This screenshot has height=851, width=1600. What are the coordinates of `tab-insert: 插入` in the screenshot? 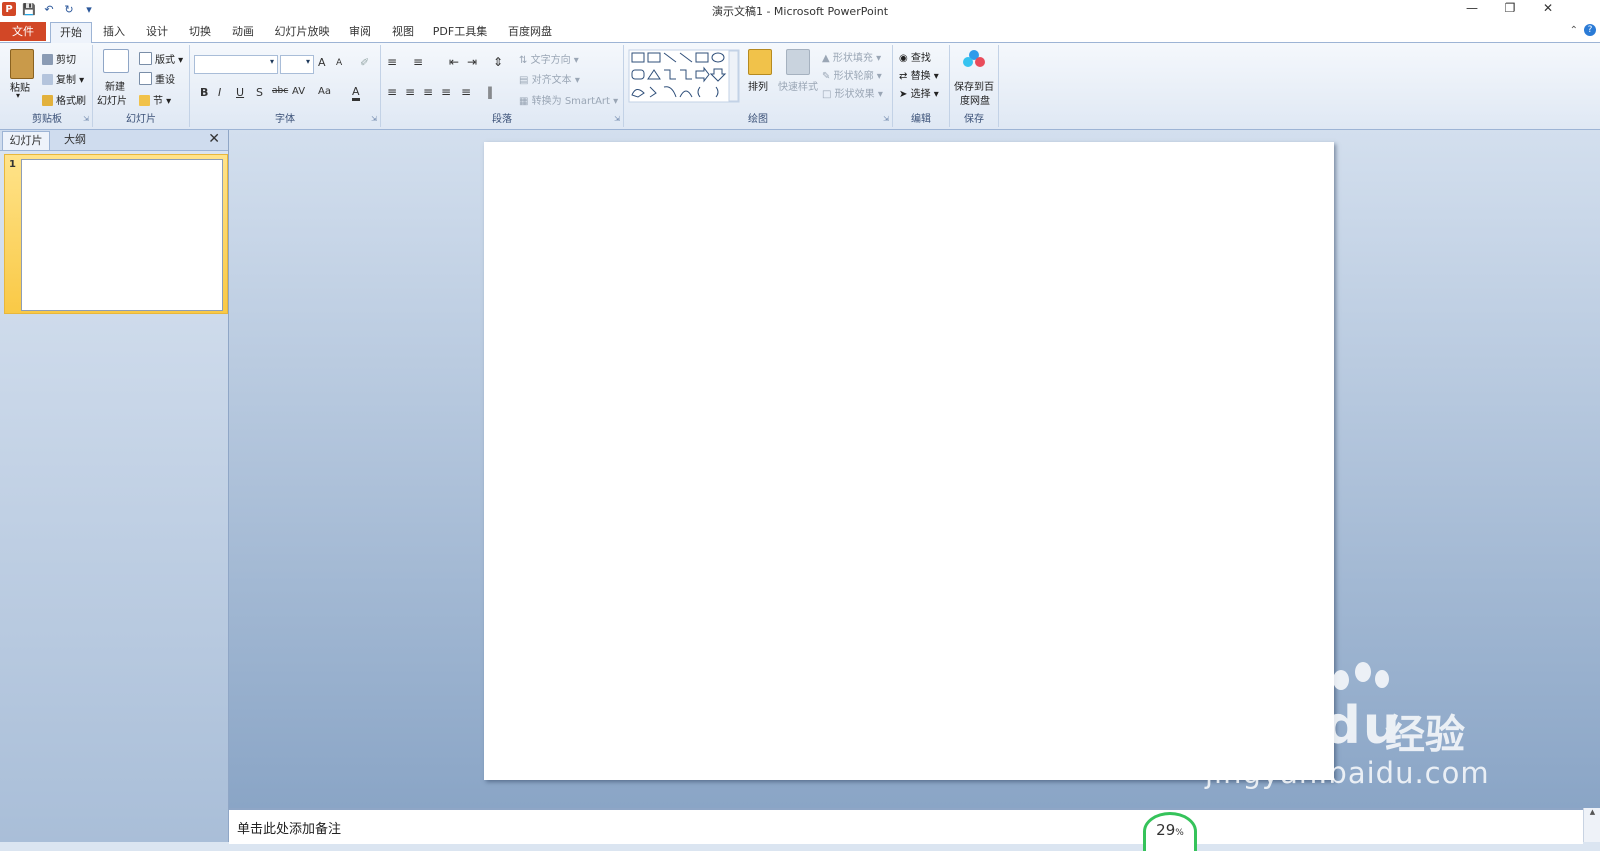 It's located at (114, 31).